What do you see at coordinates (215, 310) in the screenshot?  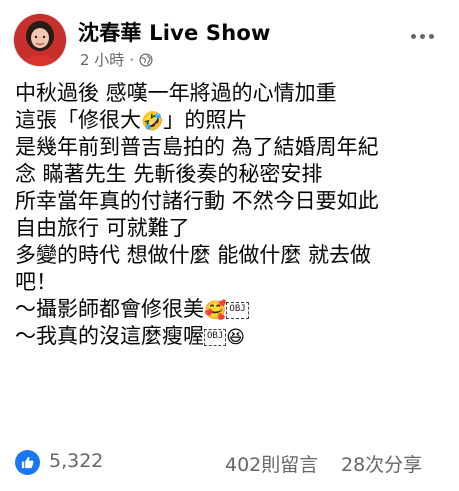 I see `smiling-hearts-emoji-icon: 🥰` at bounding box center [215, 310].